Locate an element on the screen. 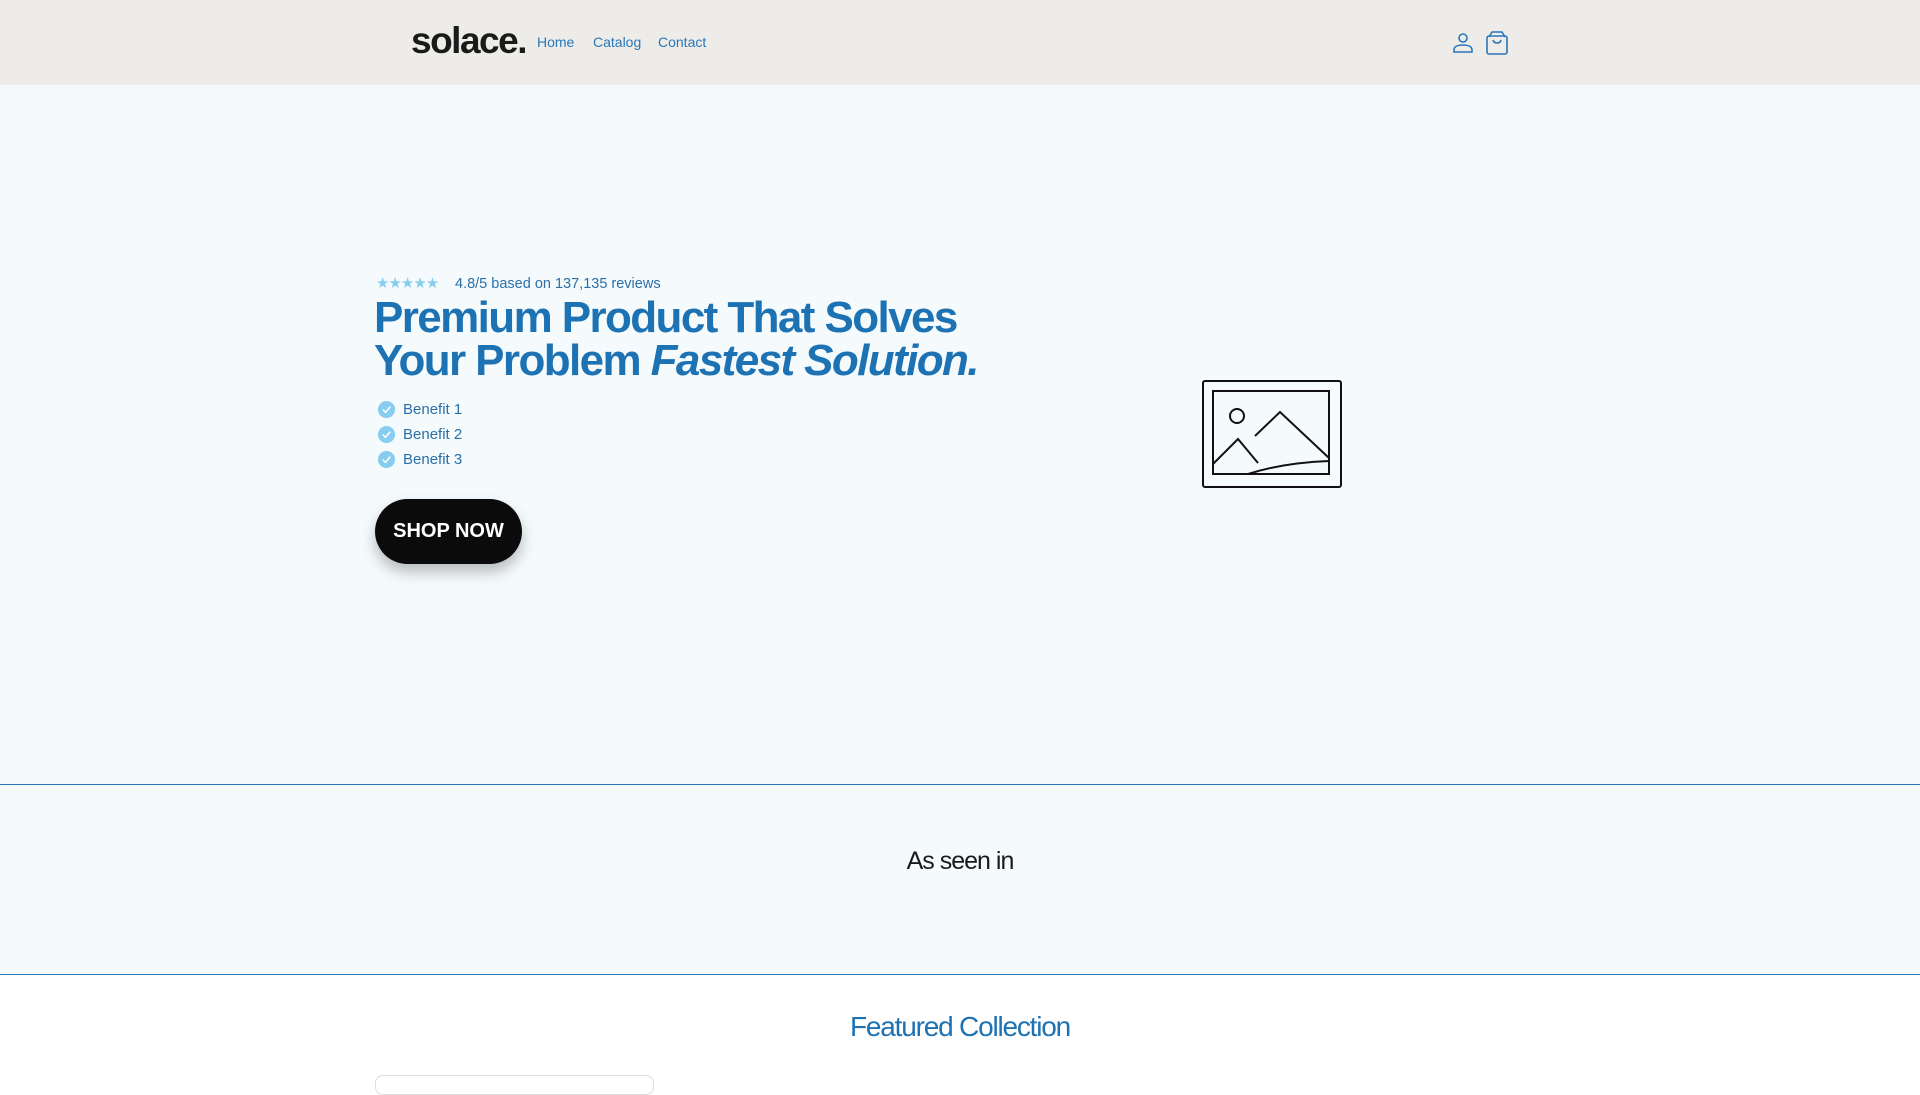 The height and width of the screenshot is (1095, 1920). nav-home: Home is located at coordinates (555, 42).